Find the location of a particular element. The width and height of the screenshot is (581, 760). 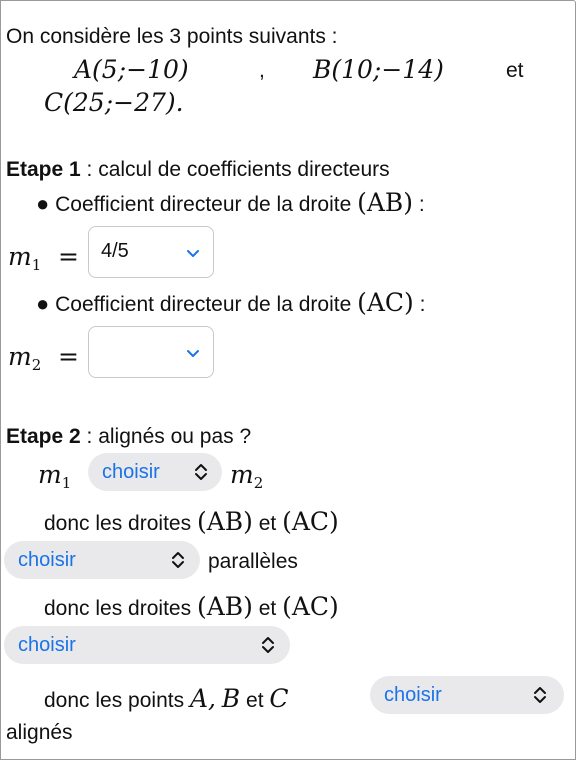

compare-m2: m2 is located at coordinates (247, 476).